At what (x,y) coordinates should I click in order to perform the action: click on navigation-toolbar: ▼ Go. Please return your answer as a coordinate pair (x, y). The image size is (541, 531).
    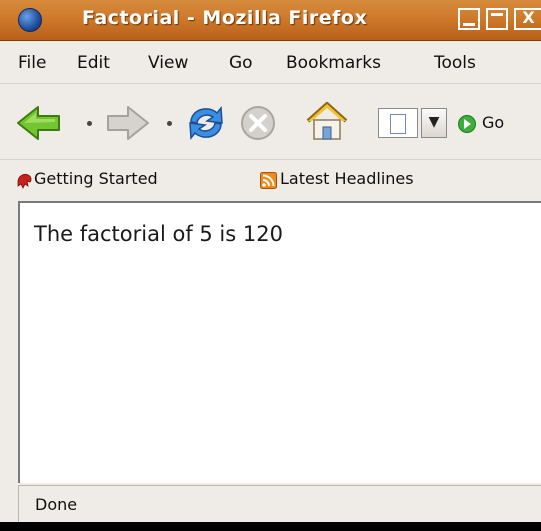
    Looking at the image, I should click on (270, 121).